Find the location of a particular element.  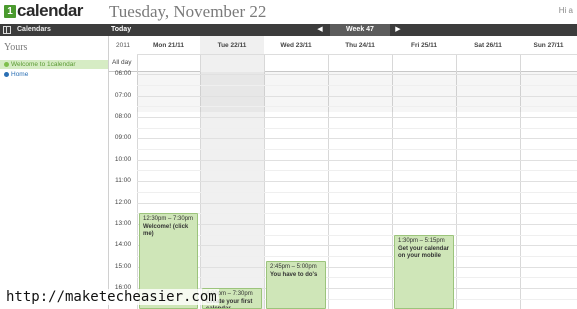

sidebar-item-welcome: Welcome to 1calendar is located at coordinates (54, 64).